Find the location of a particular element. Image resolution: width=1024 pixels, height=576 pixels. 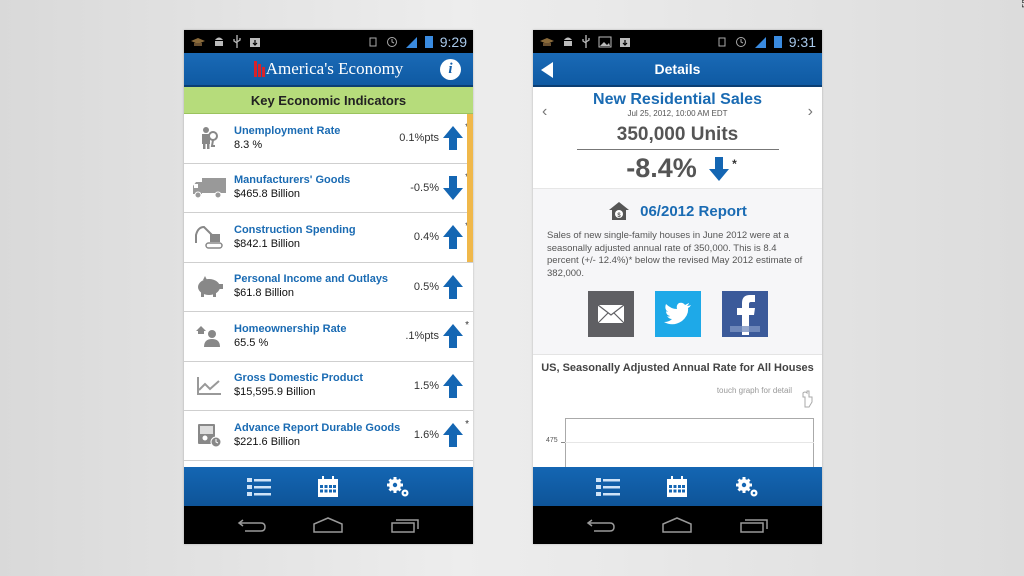

house-dollar-icon: $ is located at coordinates (619, 211).